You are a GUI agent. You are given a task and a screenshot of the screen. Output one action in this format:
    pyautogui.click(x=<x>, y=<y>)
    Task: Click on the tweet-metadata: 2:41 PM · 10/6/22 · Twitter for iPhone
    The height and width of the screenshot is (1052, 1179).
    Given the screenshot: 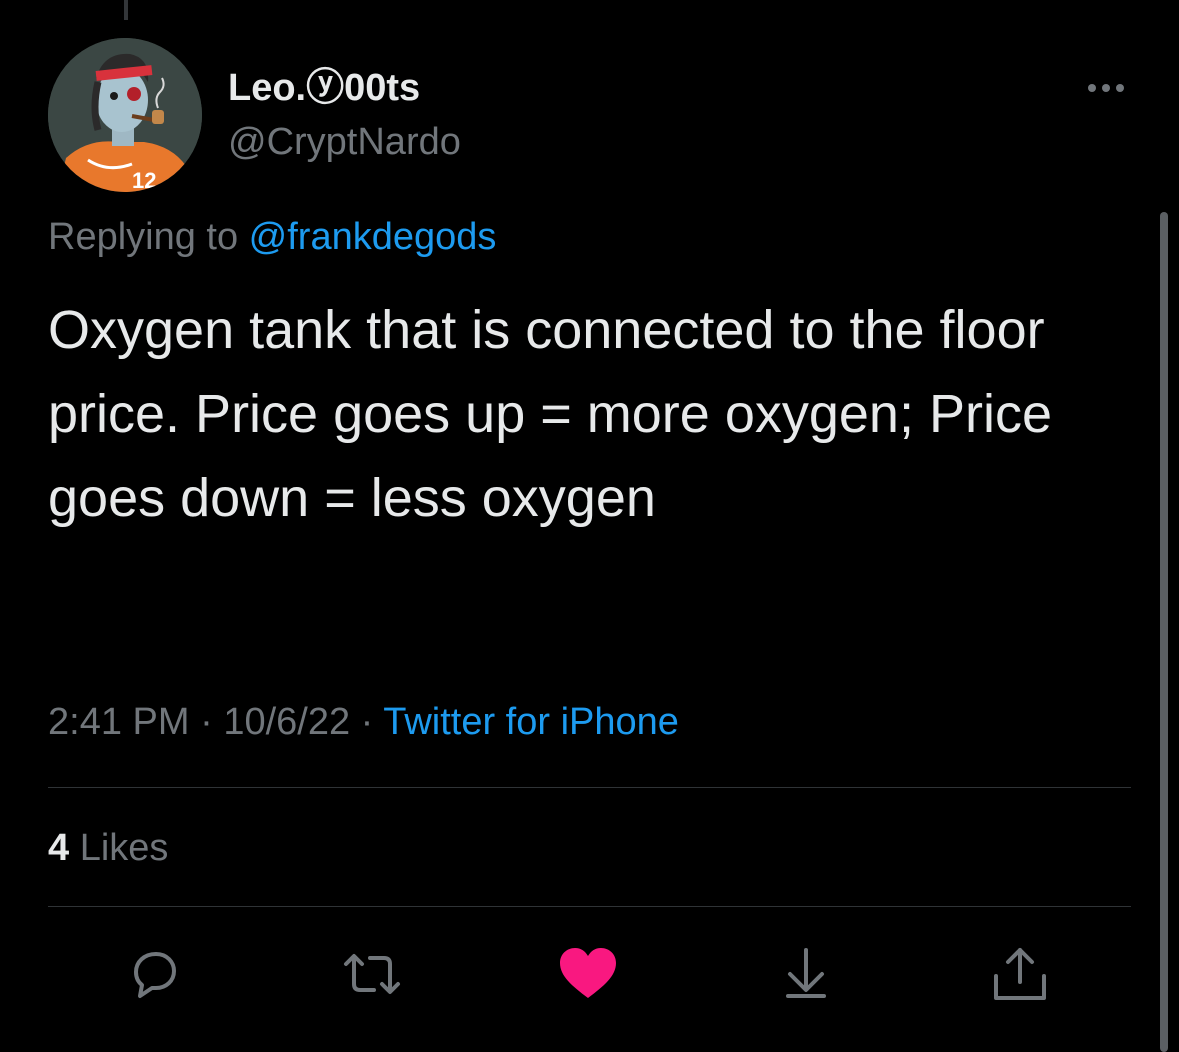 What is the action you would take?
    pyautogui.click(x=363, y=722)
    